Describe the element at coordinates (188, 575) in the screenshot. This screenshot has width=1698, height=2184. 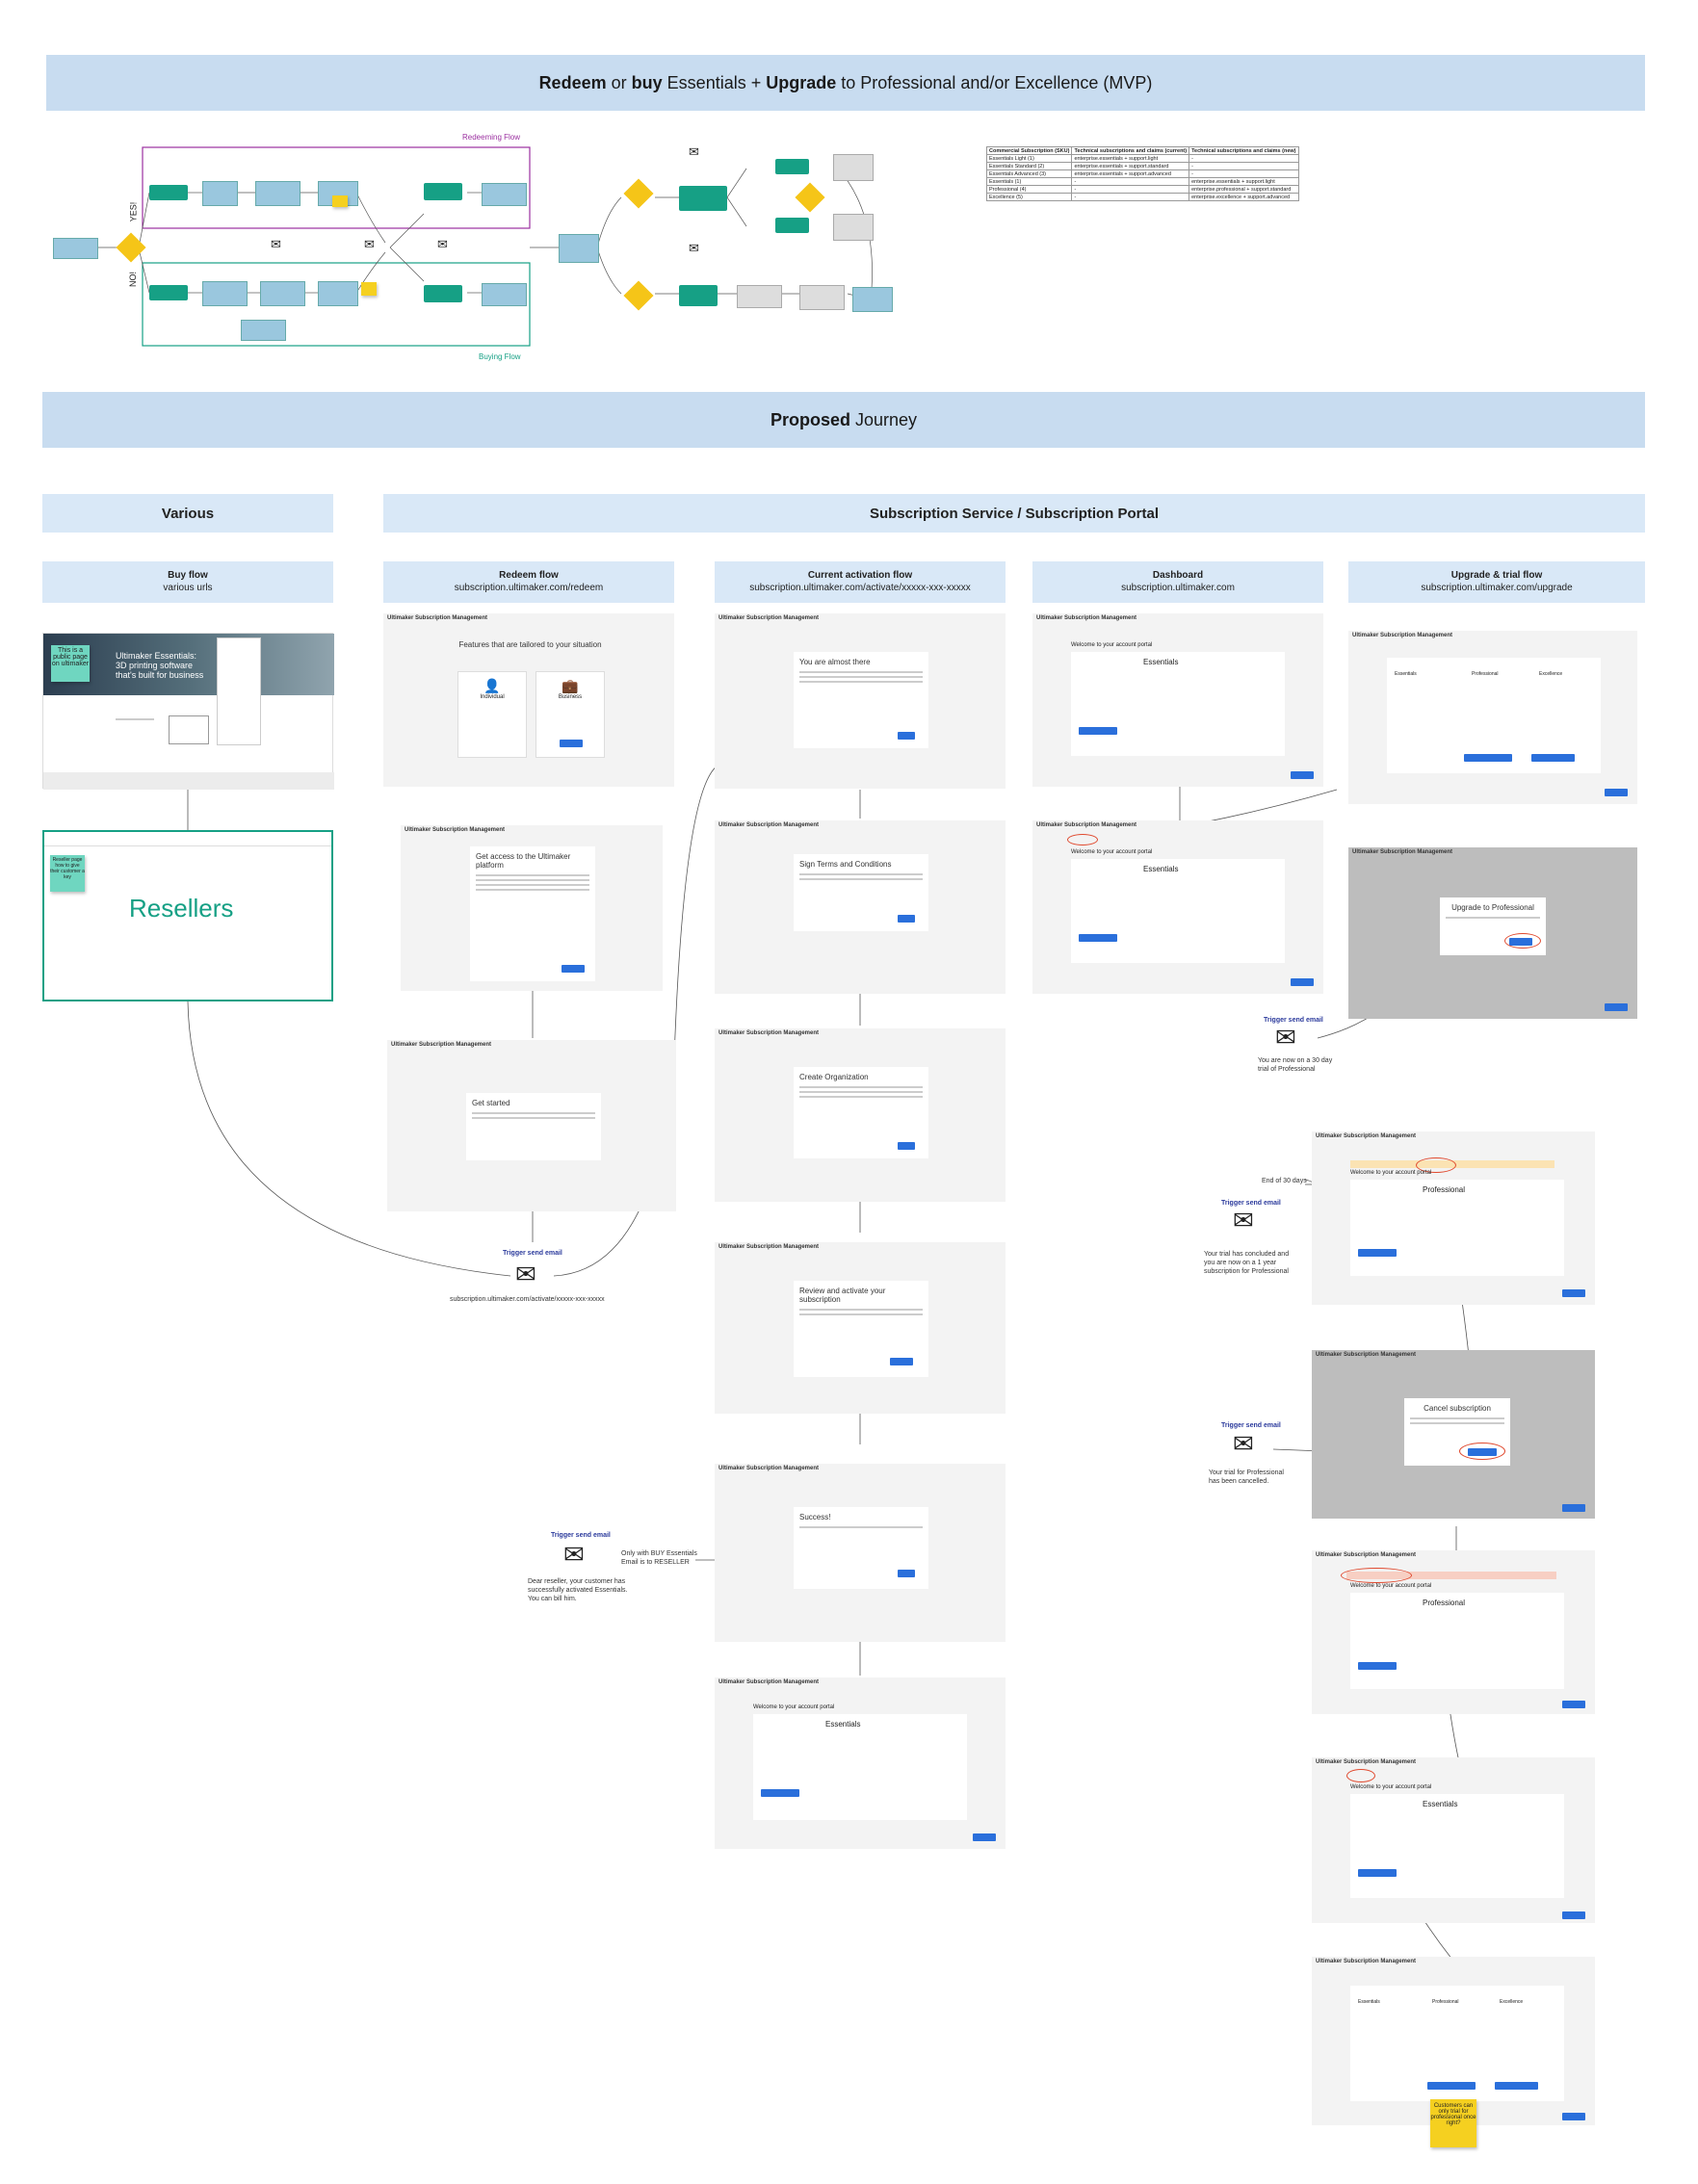
I see `buy-flow-title: Buy flow` at that location.